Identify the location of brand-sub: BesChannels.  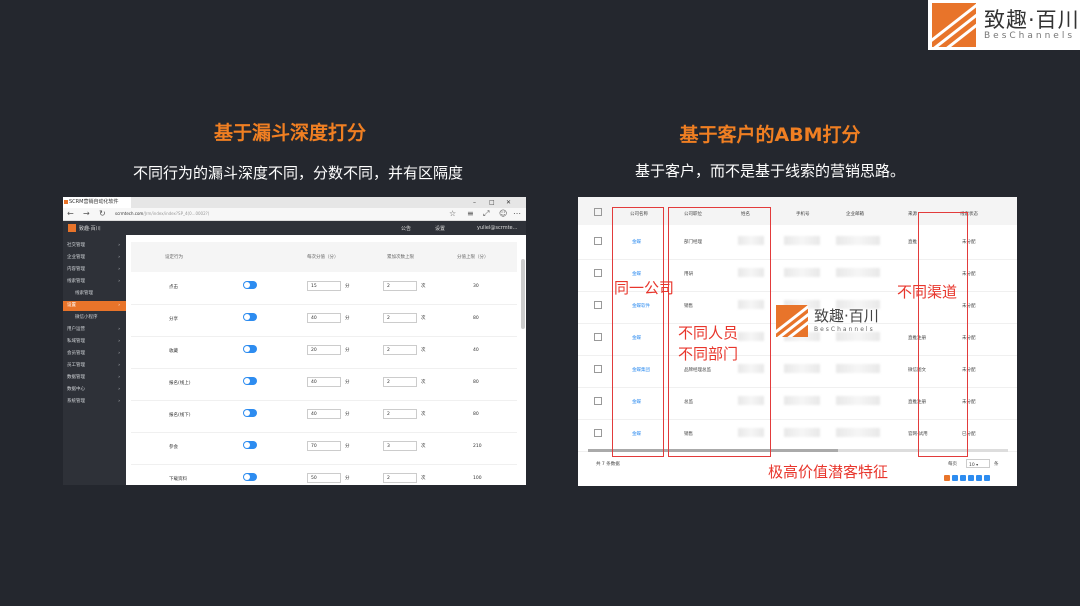
(1030, 36).